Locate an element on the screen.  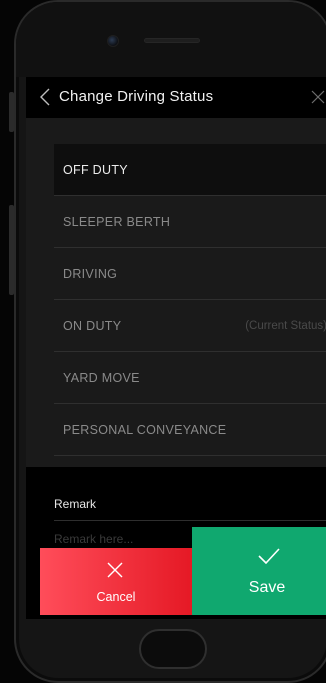
status-option-sleeper-berth: SLEEPER BERTH is located at coordinates (190, 222).